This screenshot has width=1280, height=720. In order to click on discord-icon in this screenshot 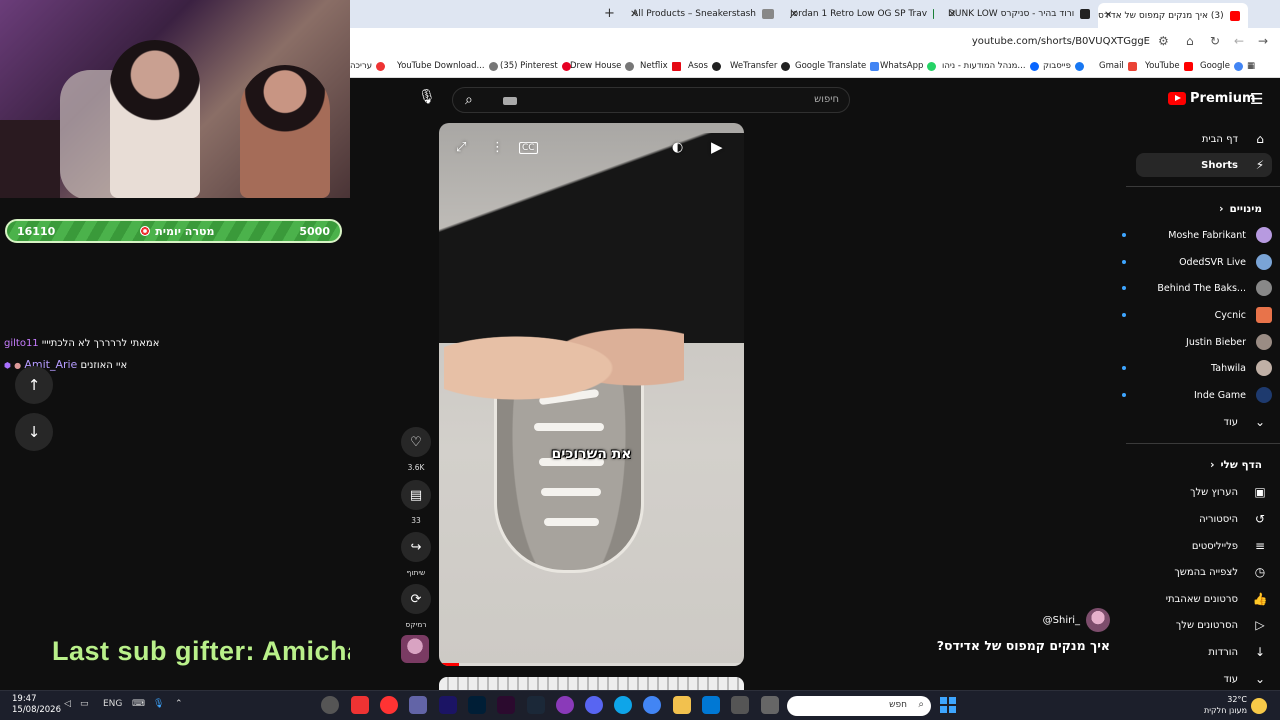, I will do `click(594, 705)`.